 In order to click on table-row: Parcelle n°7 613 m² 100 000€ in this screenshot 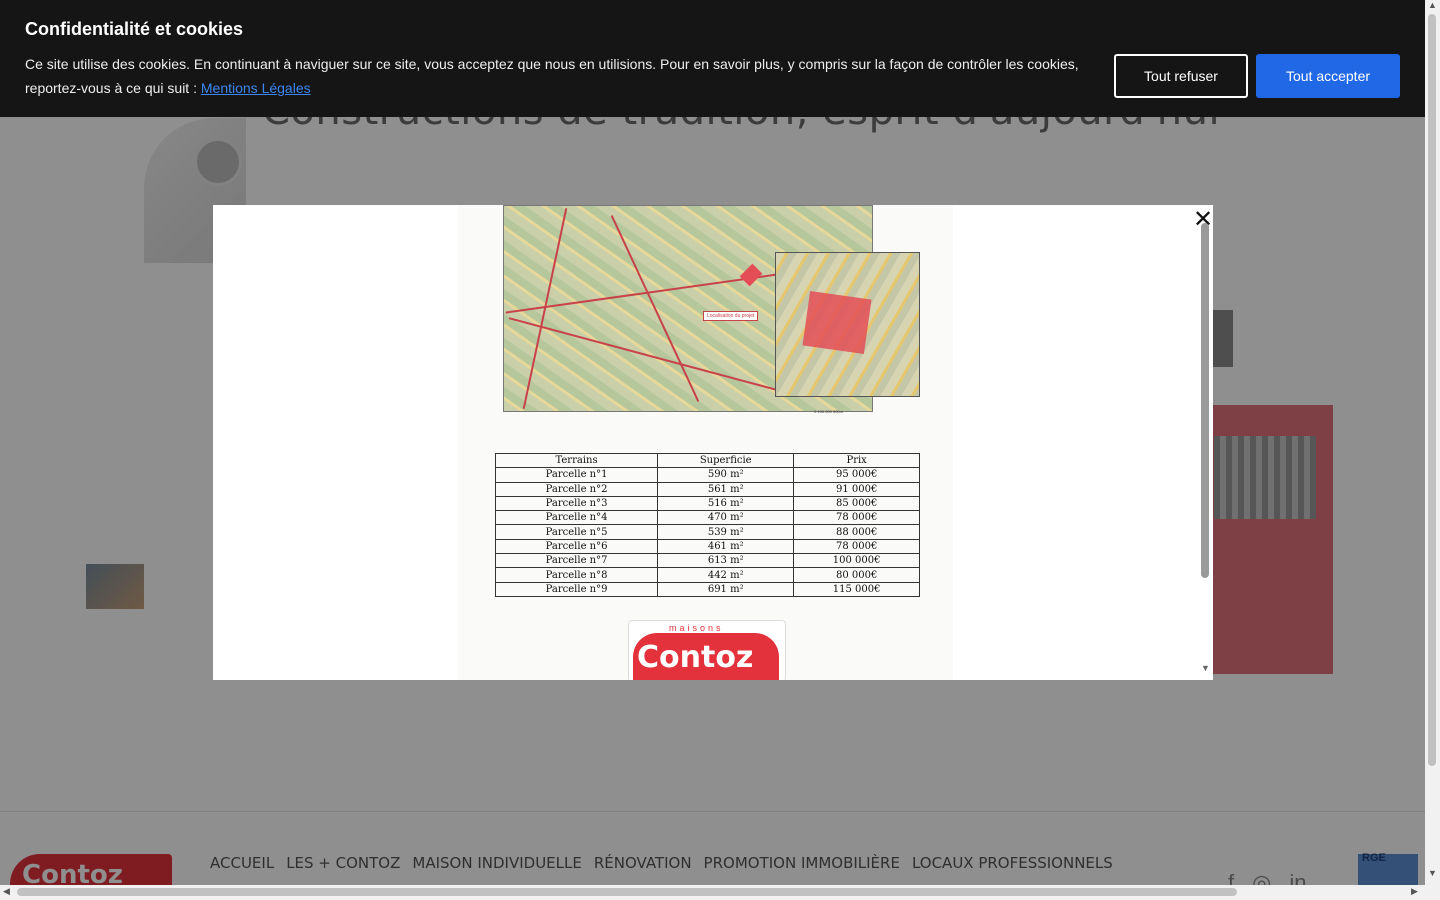, I will do `click(707, 561)`.